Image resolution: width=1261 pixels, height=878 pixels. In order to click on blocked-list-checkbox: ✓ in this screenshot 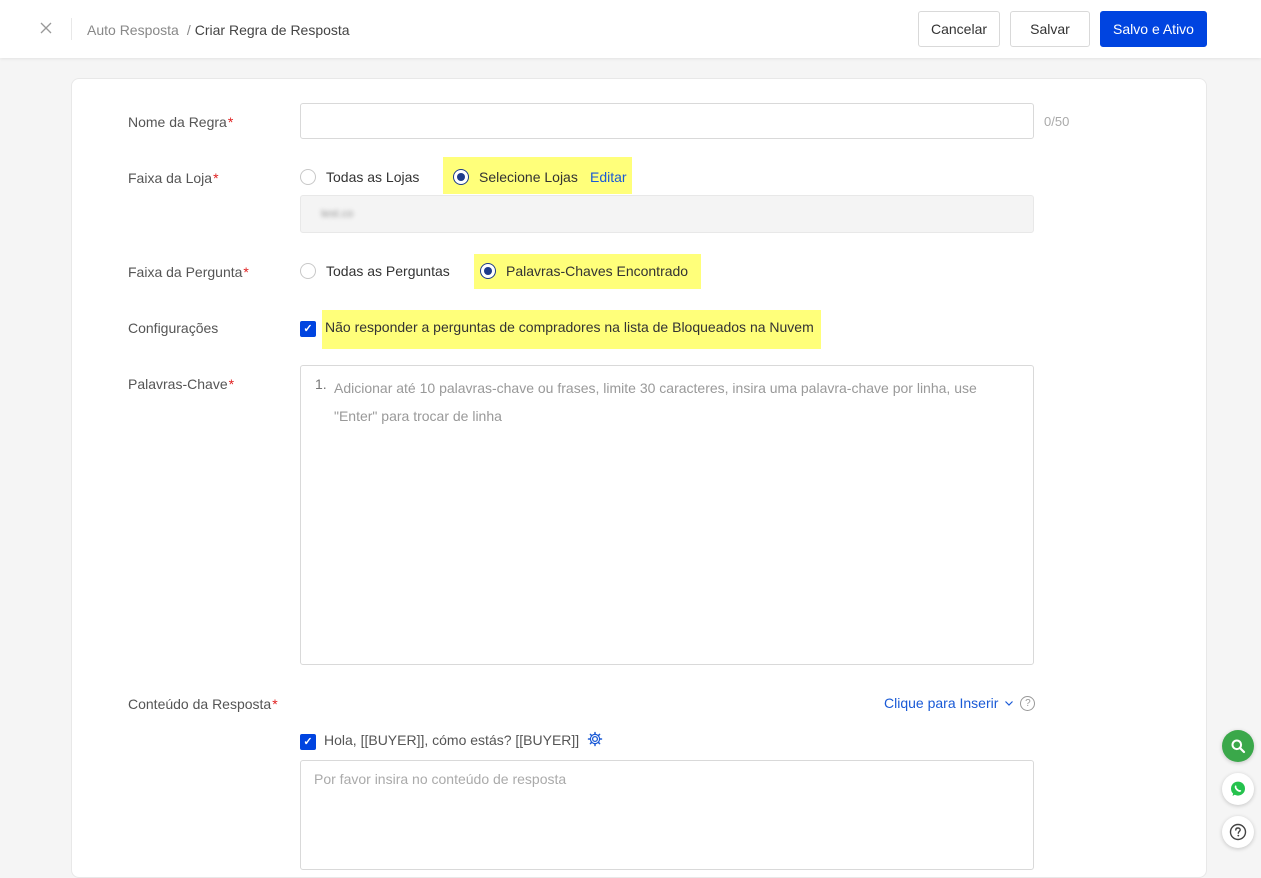, I will do `click(308, 328)`.